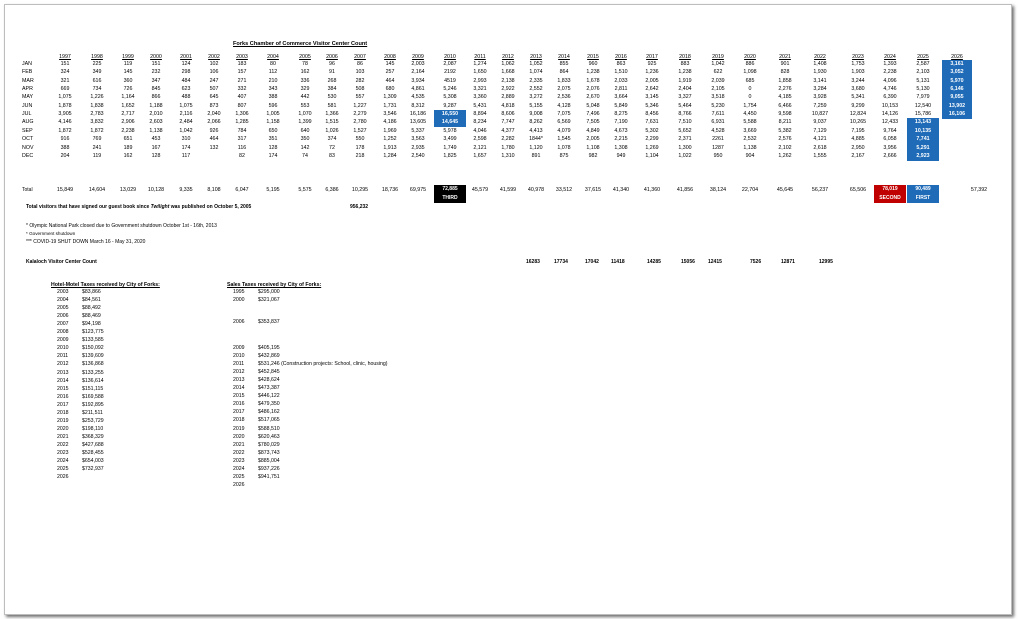 Image resolution: width=1018 pixels, height=619 pixels. What do you see at coordinates (239, 300) in the screenshot?
I see `sales-tax-year: 2000` at bounding box center [239, 300].